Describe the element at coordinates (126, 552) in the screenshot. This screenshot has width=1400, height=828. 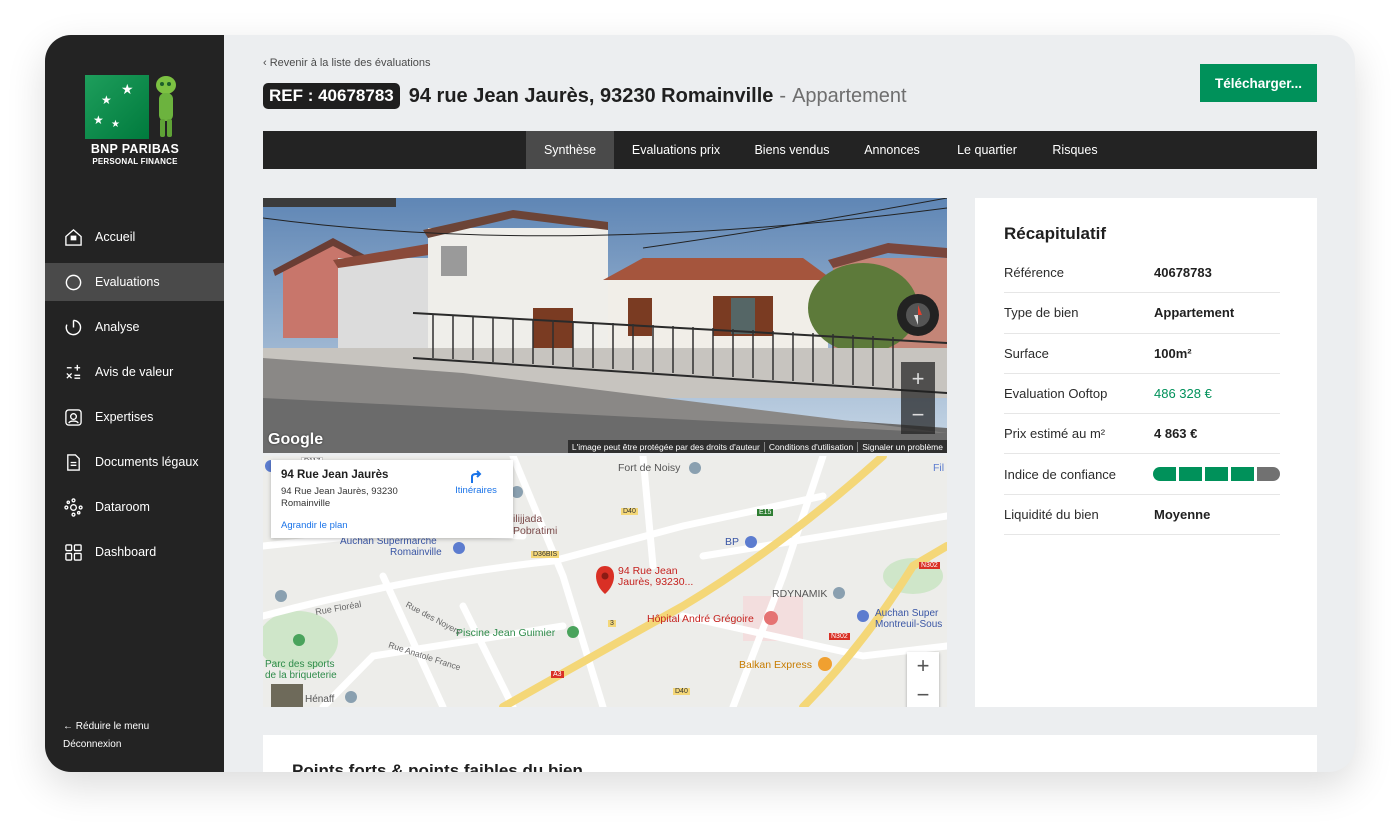
I see `sidebar-item-label: Dashboard` at that location.